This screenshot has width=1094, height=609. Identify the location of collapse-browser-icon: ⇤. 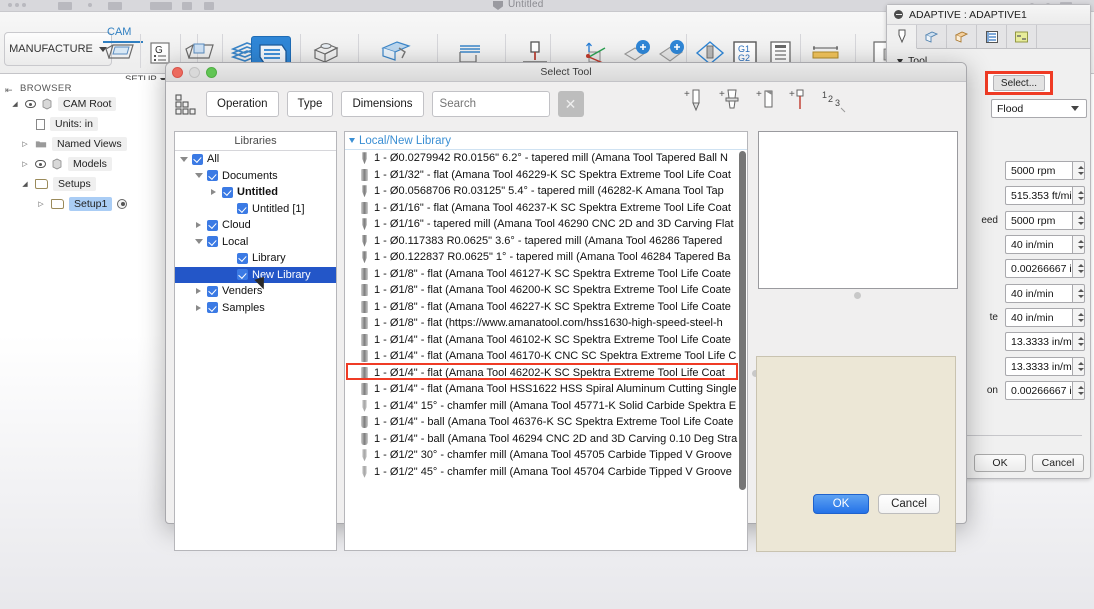
(9, 90).